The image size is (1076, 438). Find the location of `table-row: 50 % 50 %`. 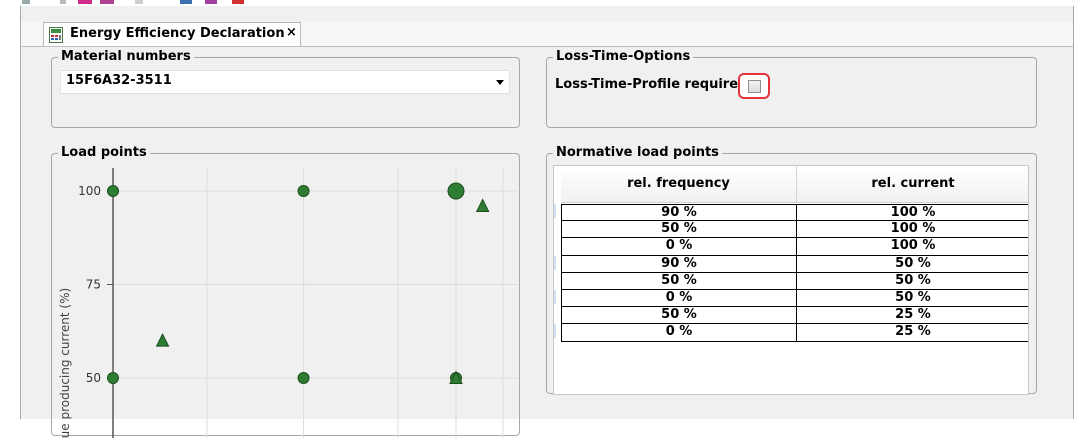

table-row: 50 % 50 % is located at coordinates (794, 281).